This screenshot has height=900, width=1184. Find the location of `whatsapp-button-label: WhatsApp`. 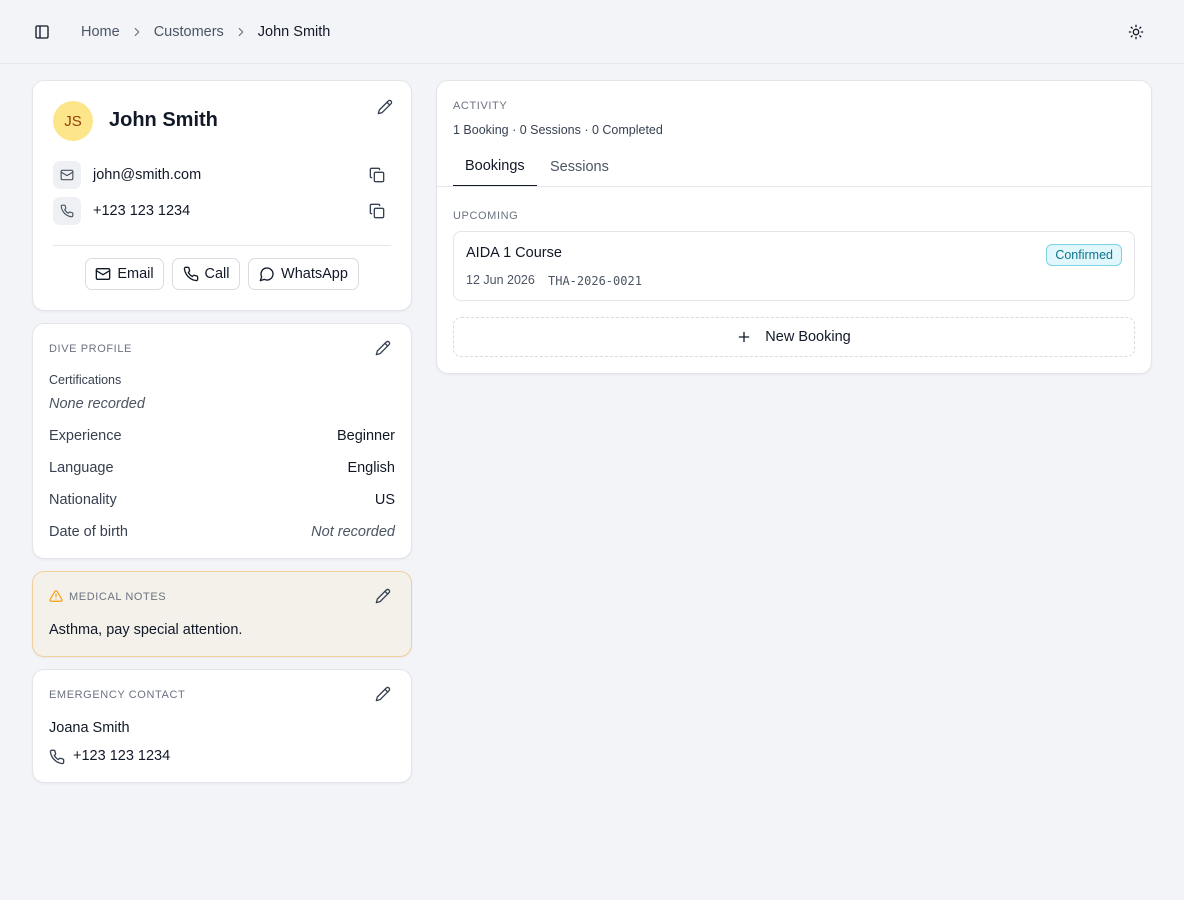

whatsapp-button-label: WhatsApp is located at coordinates (314, 274).